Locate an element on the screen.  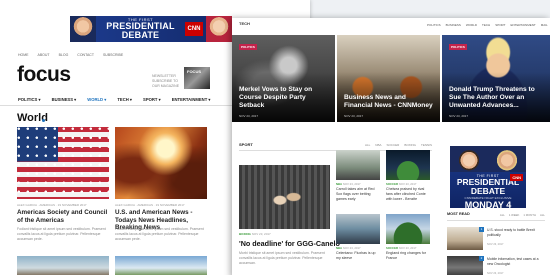
menu-item: Mail is located at coordinates (544, 25).